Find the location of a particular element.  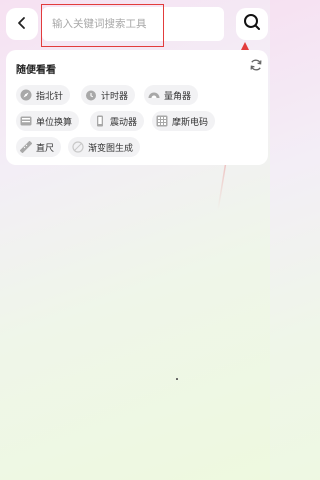

search-icon is located at coordinates (252, 24).